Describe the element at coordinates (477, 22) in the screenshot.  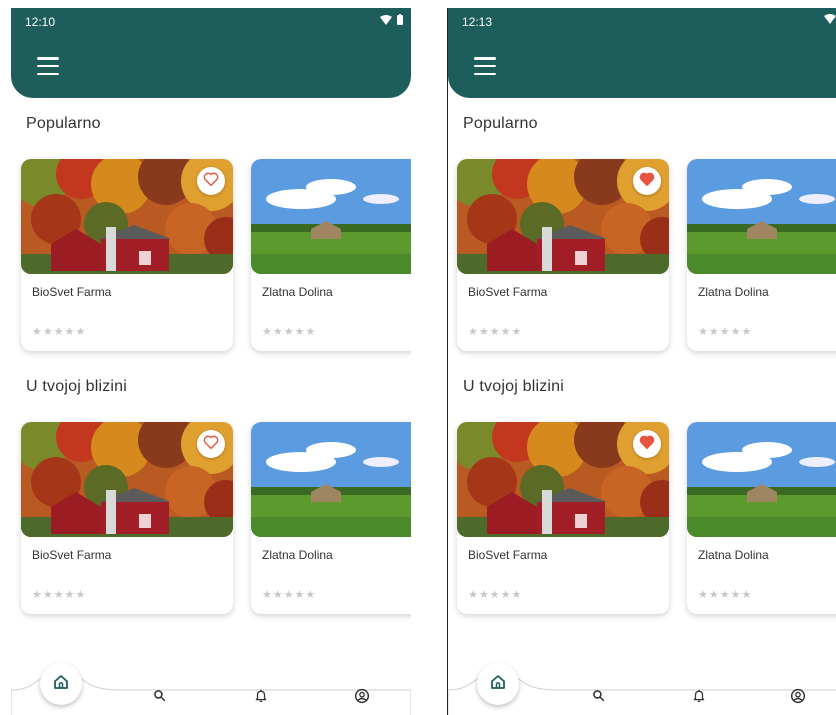
I see `status-time: 12:13` at that location.